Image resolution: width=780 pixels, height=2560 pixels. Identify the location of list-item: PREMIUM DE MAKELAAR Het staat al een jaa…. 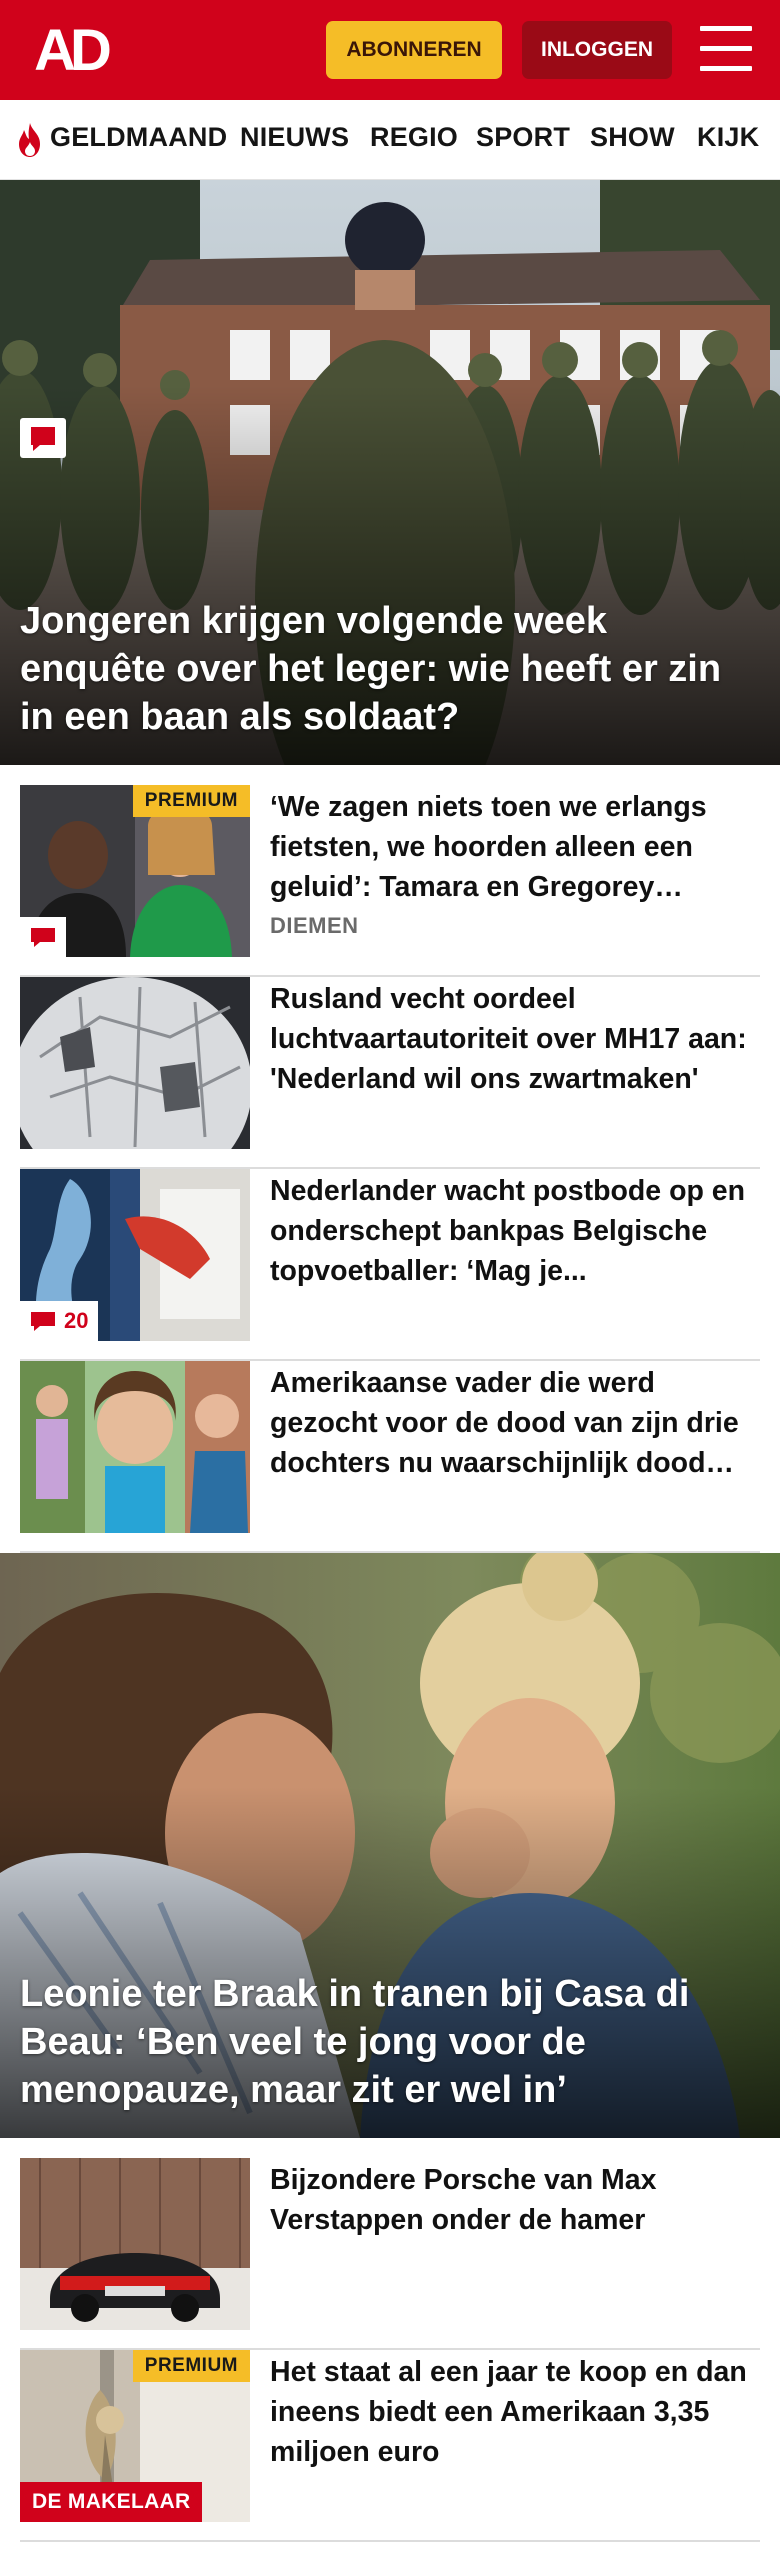
(390, 2446).